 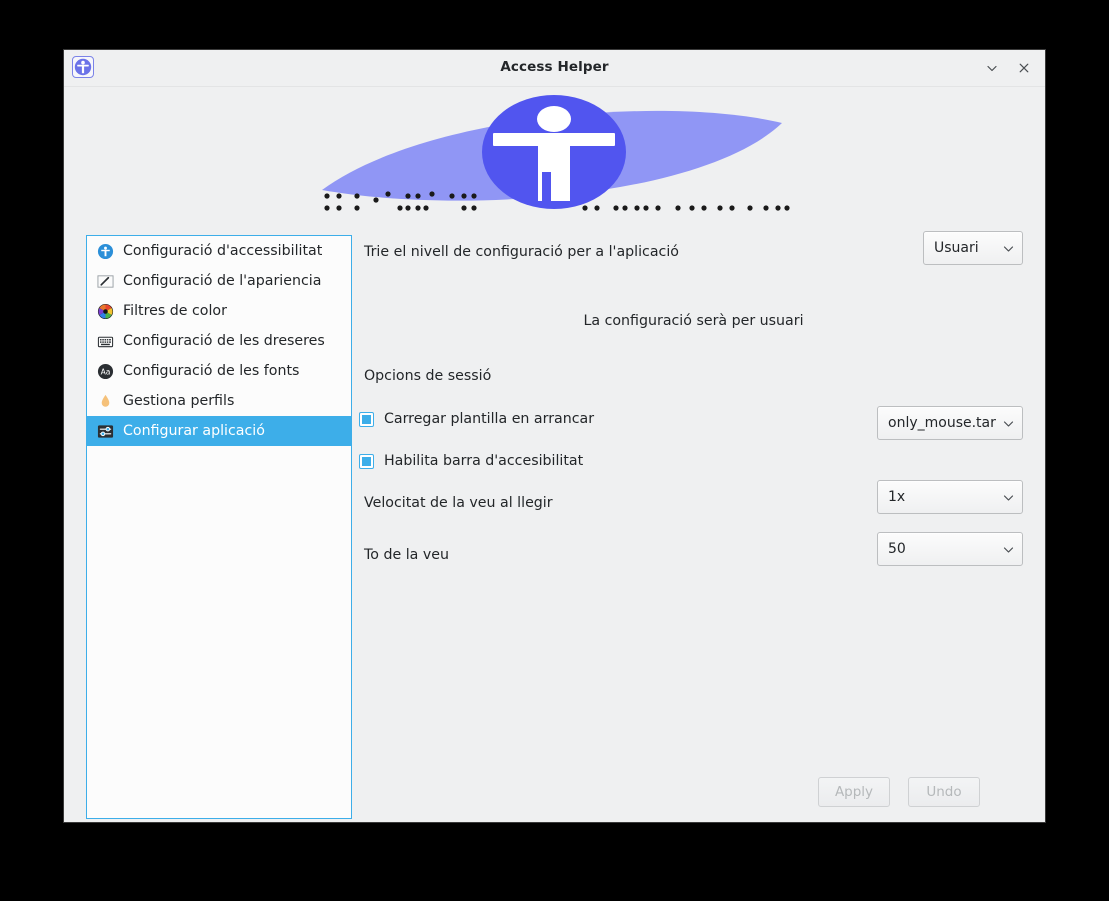 I want to click on minimize-button, so click(x=992, y=68).